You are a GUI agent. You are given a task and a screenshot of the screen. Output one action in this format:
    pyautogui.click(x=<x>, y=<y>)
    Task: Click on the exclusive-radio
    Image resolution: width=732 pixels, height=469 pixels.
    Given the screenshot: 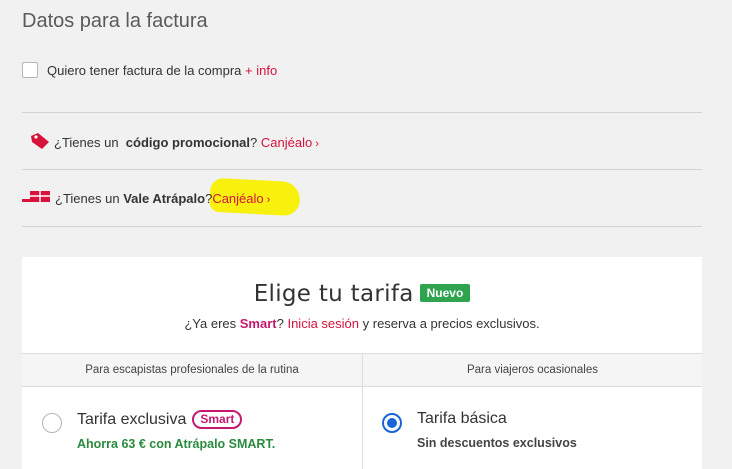 What is the action you would take?
    pyautogui.click(x=52, y=423)
    